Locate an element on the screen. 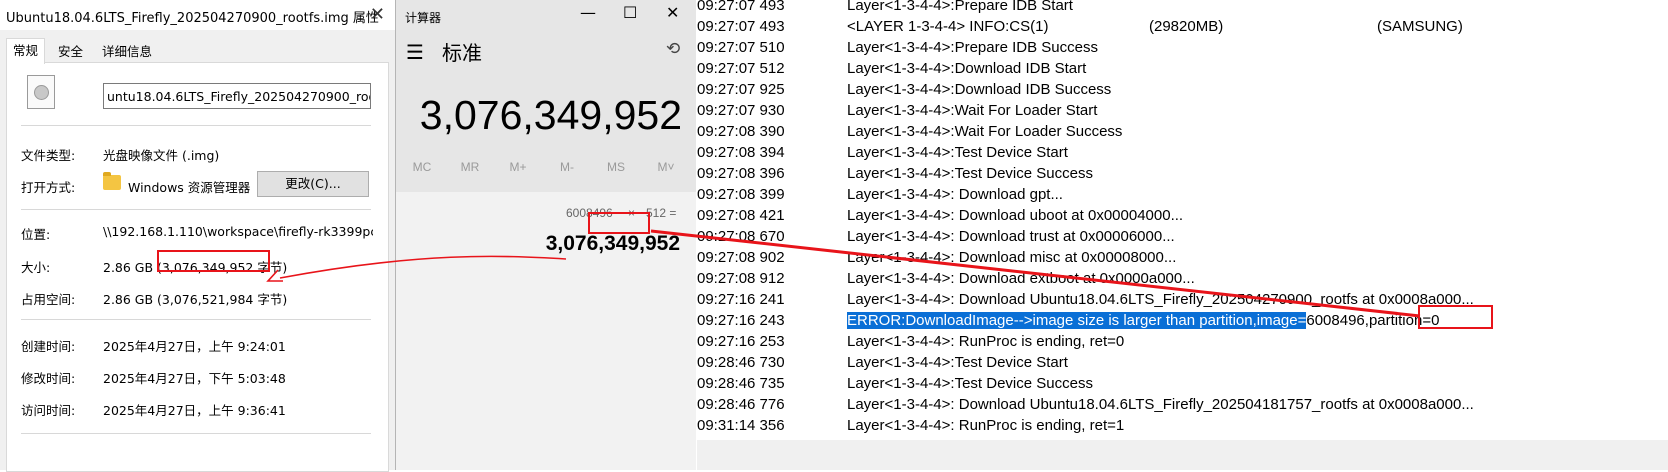  log-message-text: Layer<1-3-4-4>: RunProc is ending, ret=1 is located at coordinates (986, 425).